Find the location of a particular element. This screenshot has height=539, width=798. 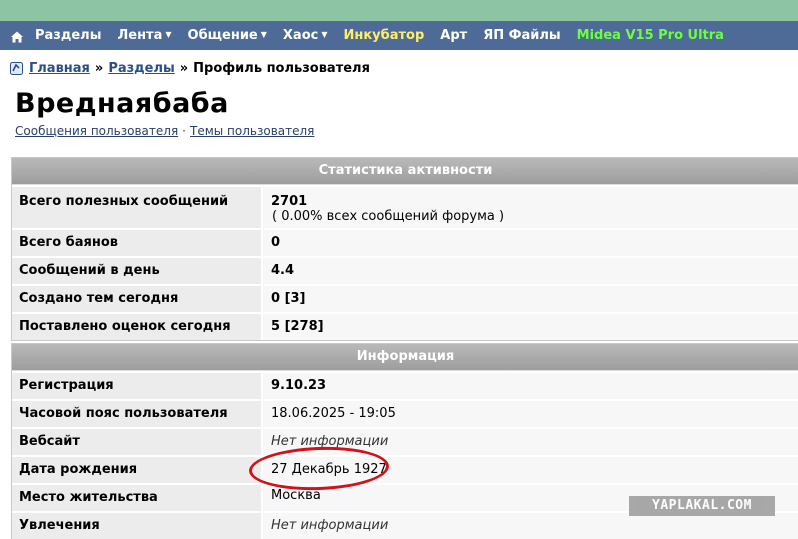

watermark: YAPLAKAL.COM is located at coordinates (702, 506).